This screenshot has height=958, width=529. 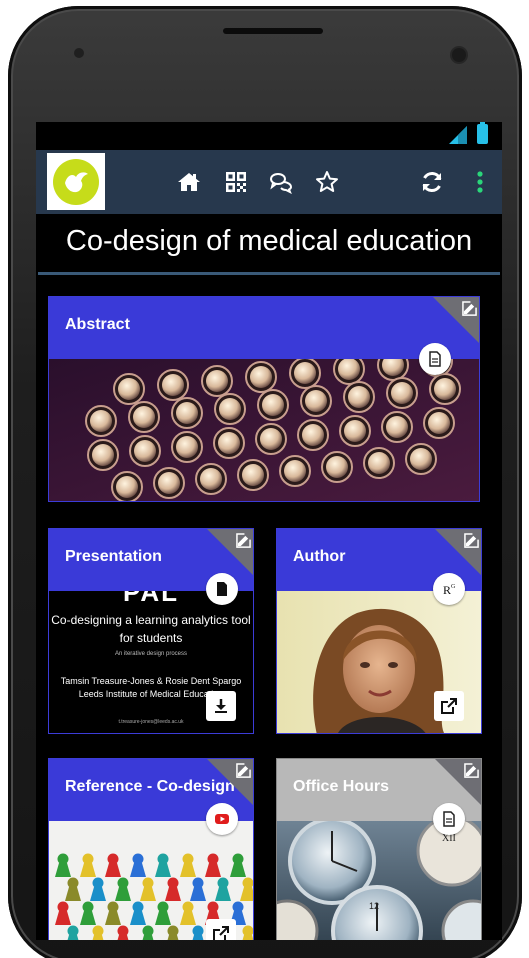 I want to click on researchgate-icon: RG, so click(x=449, y=589).